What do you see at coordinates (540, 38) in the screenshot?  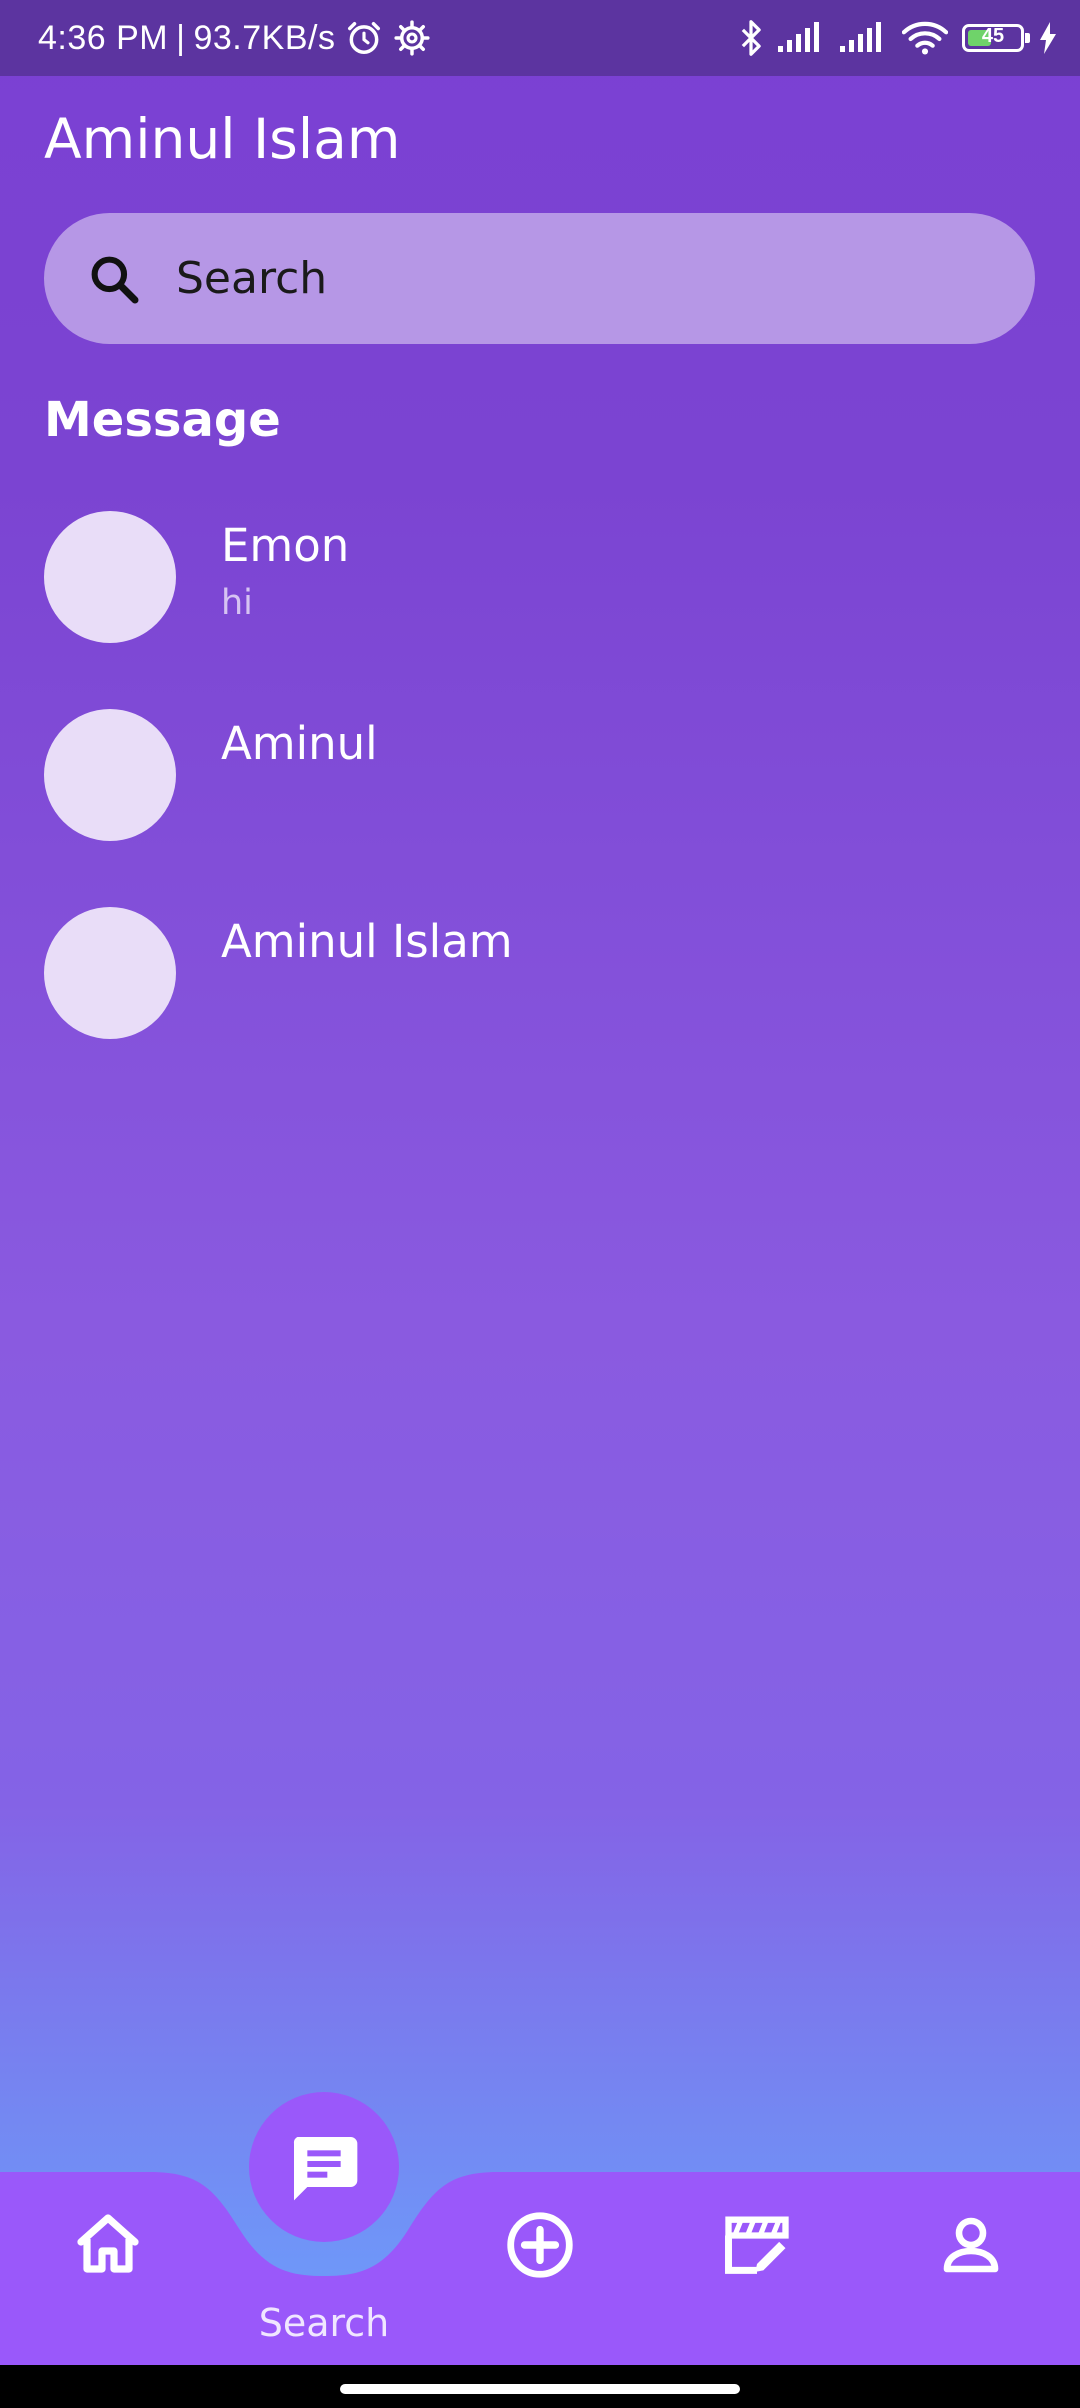 I see `status-bar: 4:36 PM | 93.7KB/s 45` at bounding box center [540, 38].